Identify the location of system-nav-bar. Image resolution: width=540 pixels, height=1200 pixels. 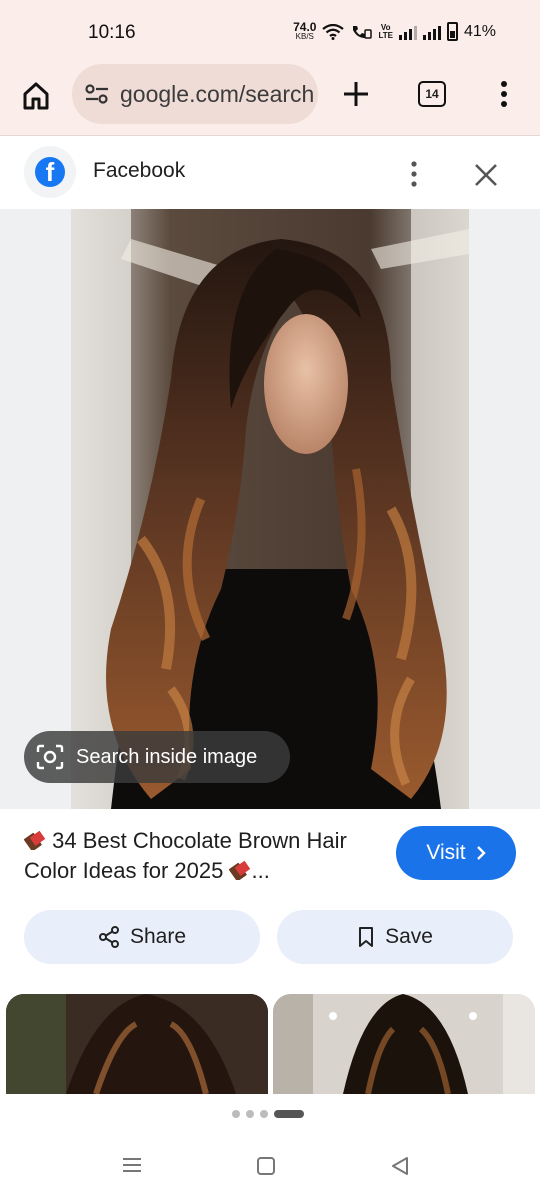
(270, 1170).